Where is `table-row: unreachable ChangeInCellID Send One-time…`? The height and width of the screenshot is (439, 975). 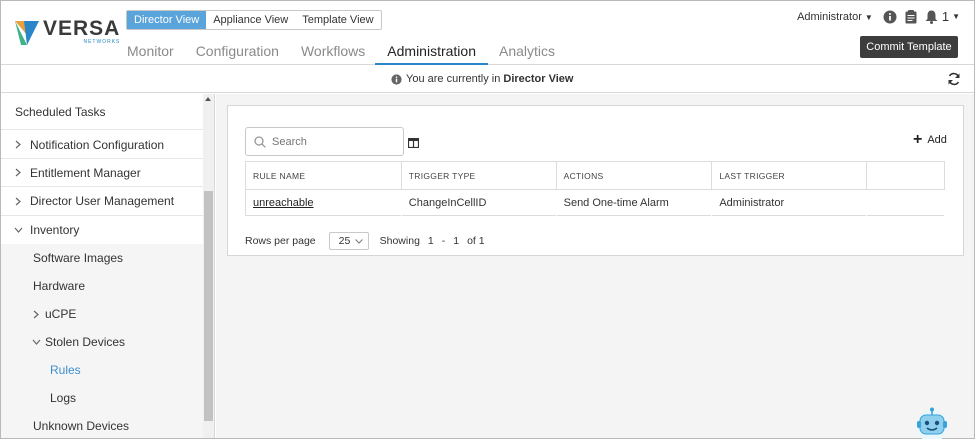
table-row: unreachable ChangeInCellID Send One-time… is located at coordinates (595, 202).